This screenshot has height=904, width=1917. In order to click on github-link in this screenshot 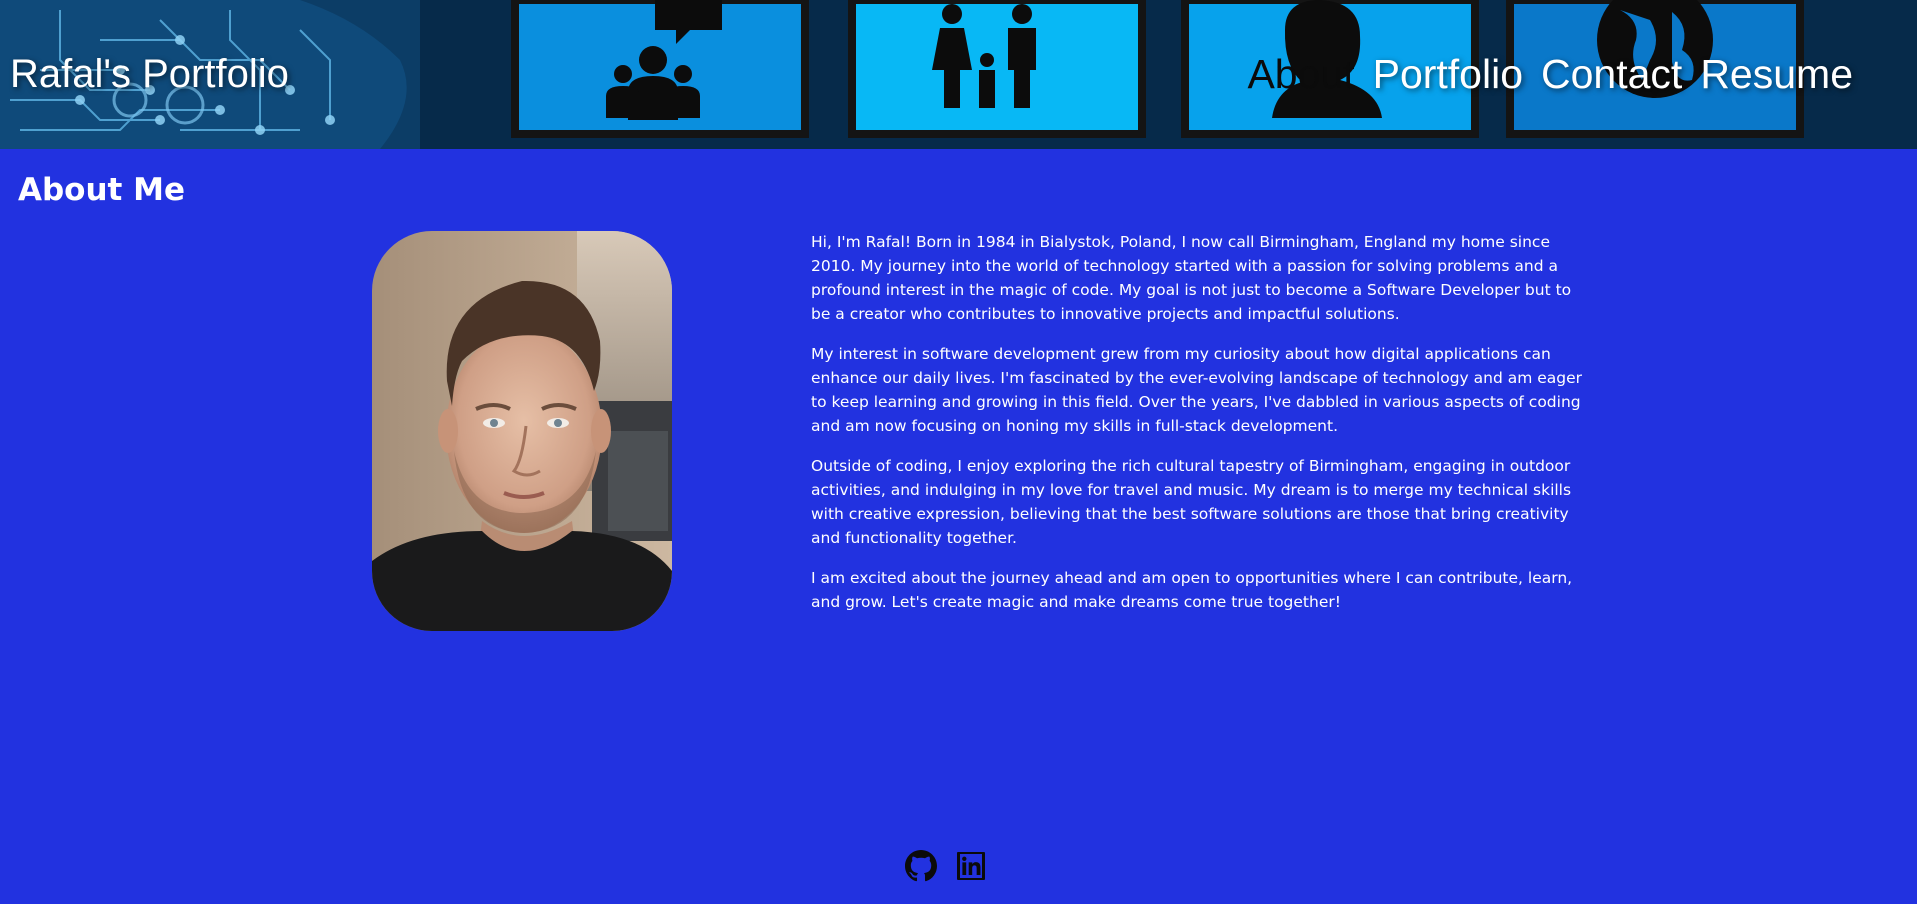, I will do `click(921, 866)`.